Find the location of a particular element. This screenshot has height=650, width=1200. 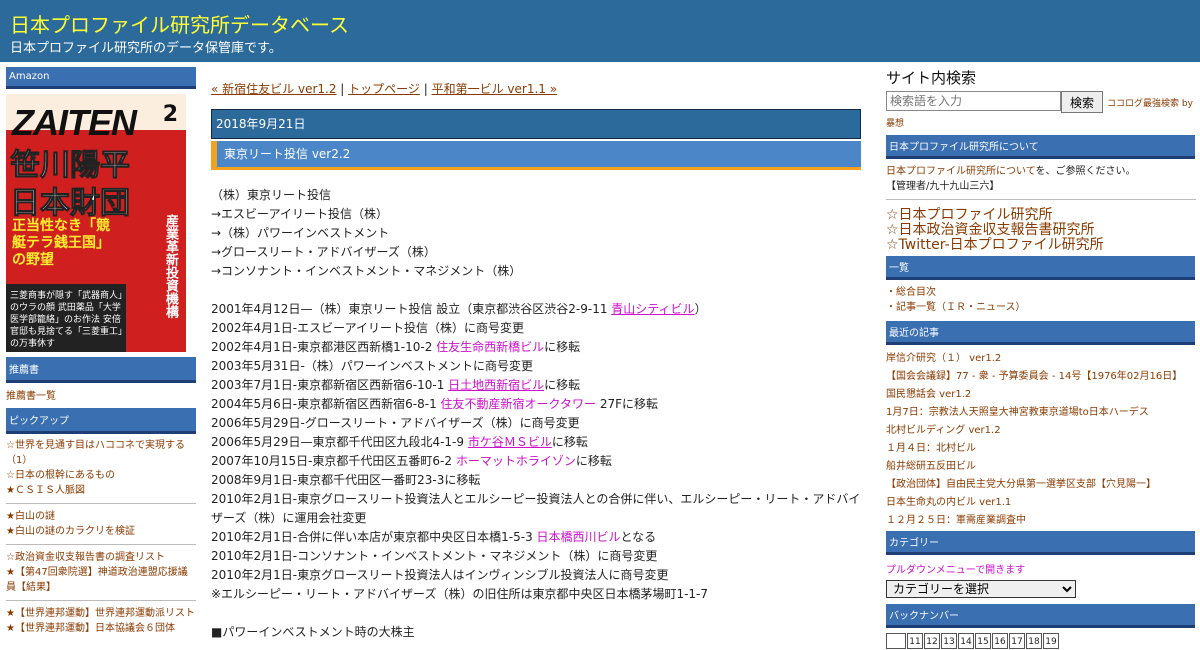

calendar-blank-cell is located at coordinates (896, 641).